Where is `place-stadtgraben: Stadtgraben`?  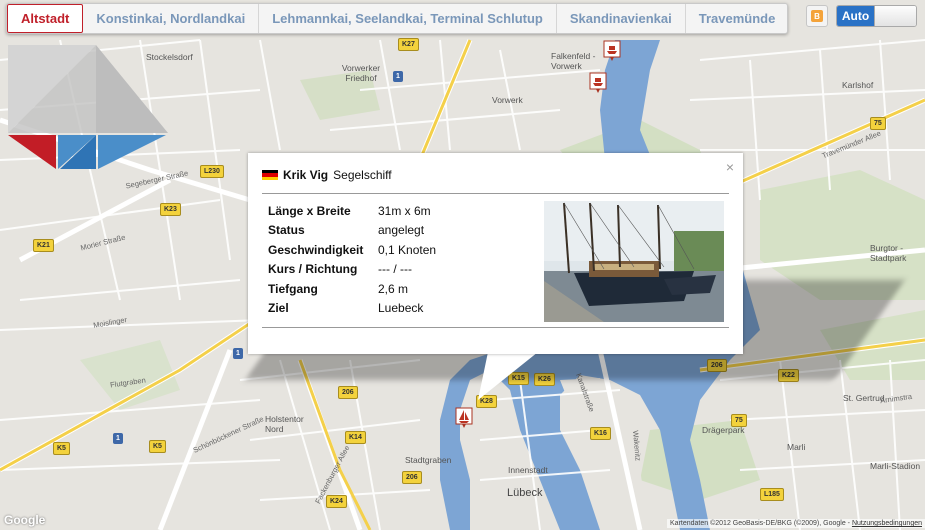
place-stadtgraben: Stadtgraben is located at coordinates (428, 460).